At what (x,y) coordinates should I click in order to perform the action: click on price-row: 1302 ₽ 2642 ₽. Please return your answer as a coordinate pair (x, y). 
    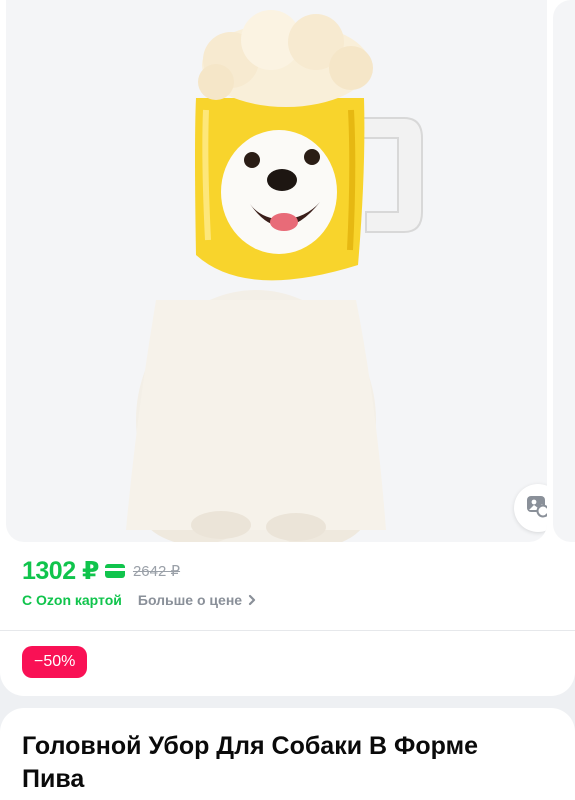
    Looking at the image, I should click on (101, 571).